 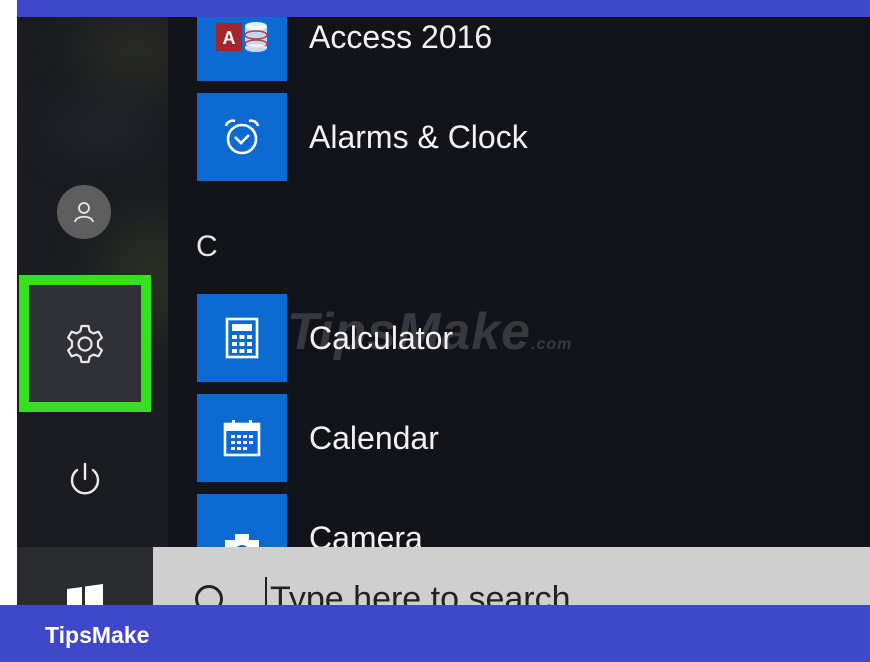 I want to click on app-label: Calculator, so click(x=381, y=338).